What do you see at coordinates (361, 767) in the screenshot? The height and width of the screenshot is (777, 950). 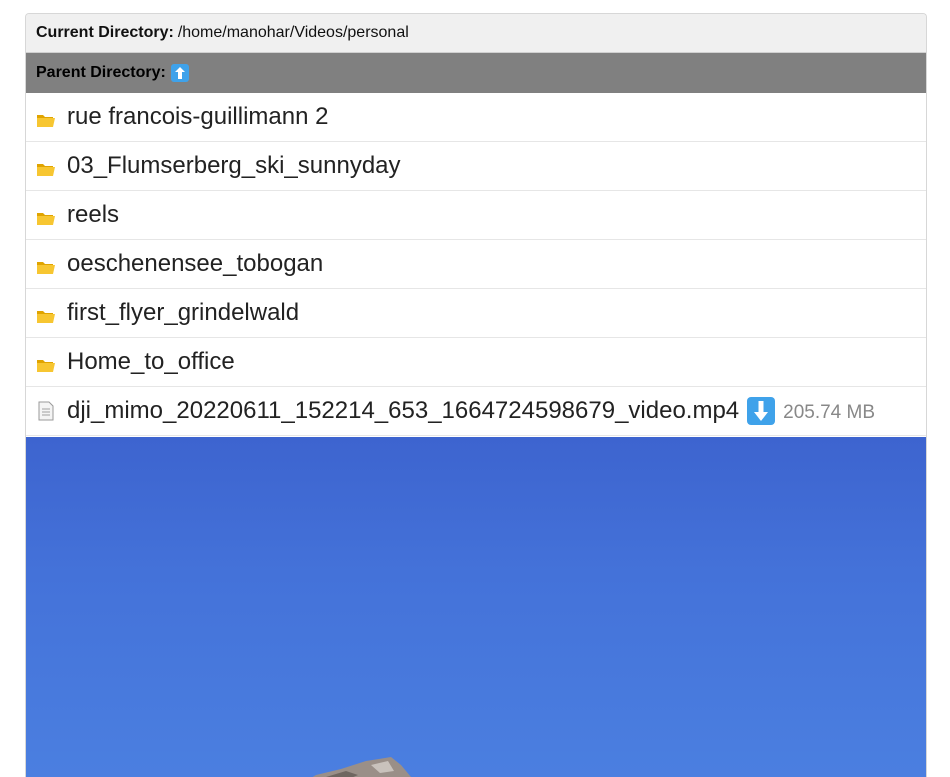 I see `mountain-peak-image` at bounding box center [361, 767].